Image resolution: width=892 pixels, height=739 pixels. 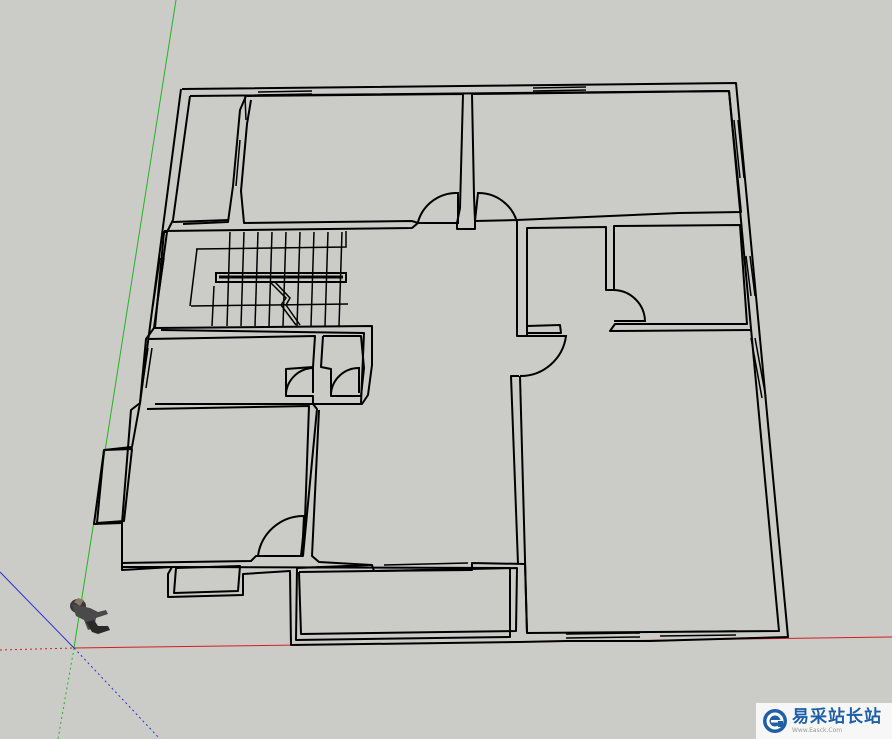 I want to click on wall-top-left-room, so click(x=214, y=160).